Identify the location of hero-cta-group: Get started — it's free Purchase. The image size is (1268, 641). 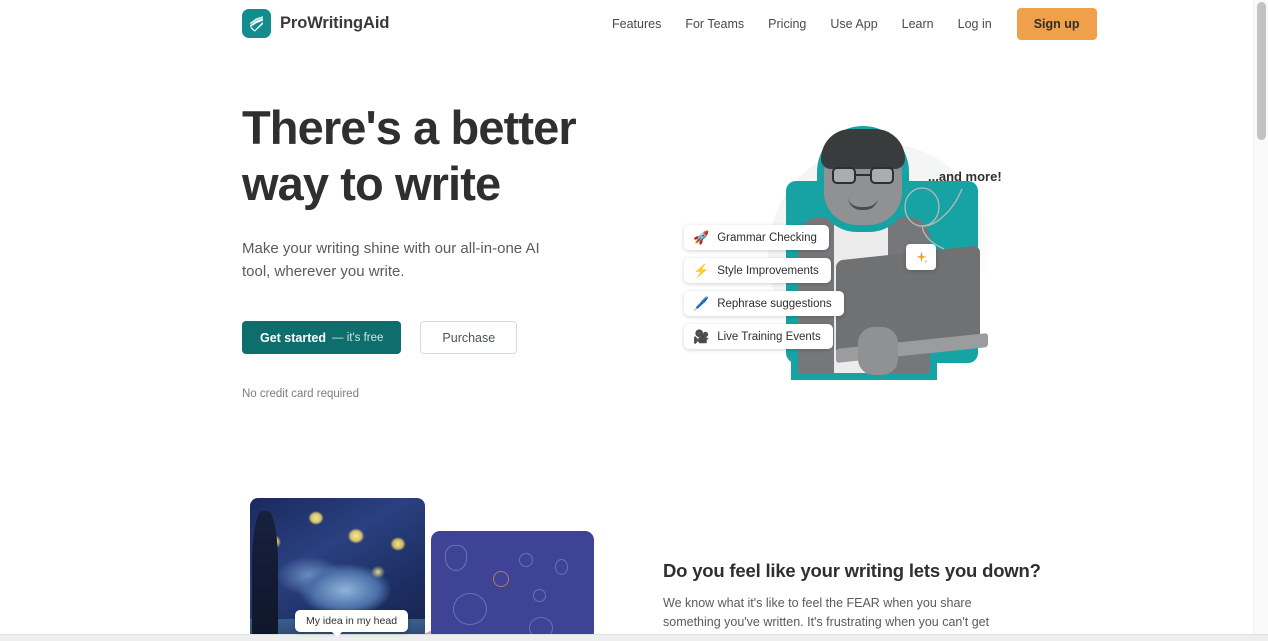
(442, 337).